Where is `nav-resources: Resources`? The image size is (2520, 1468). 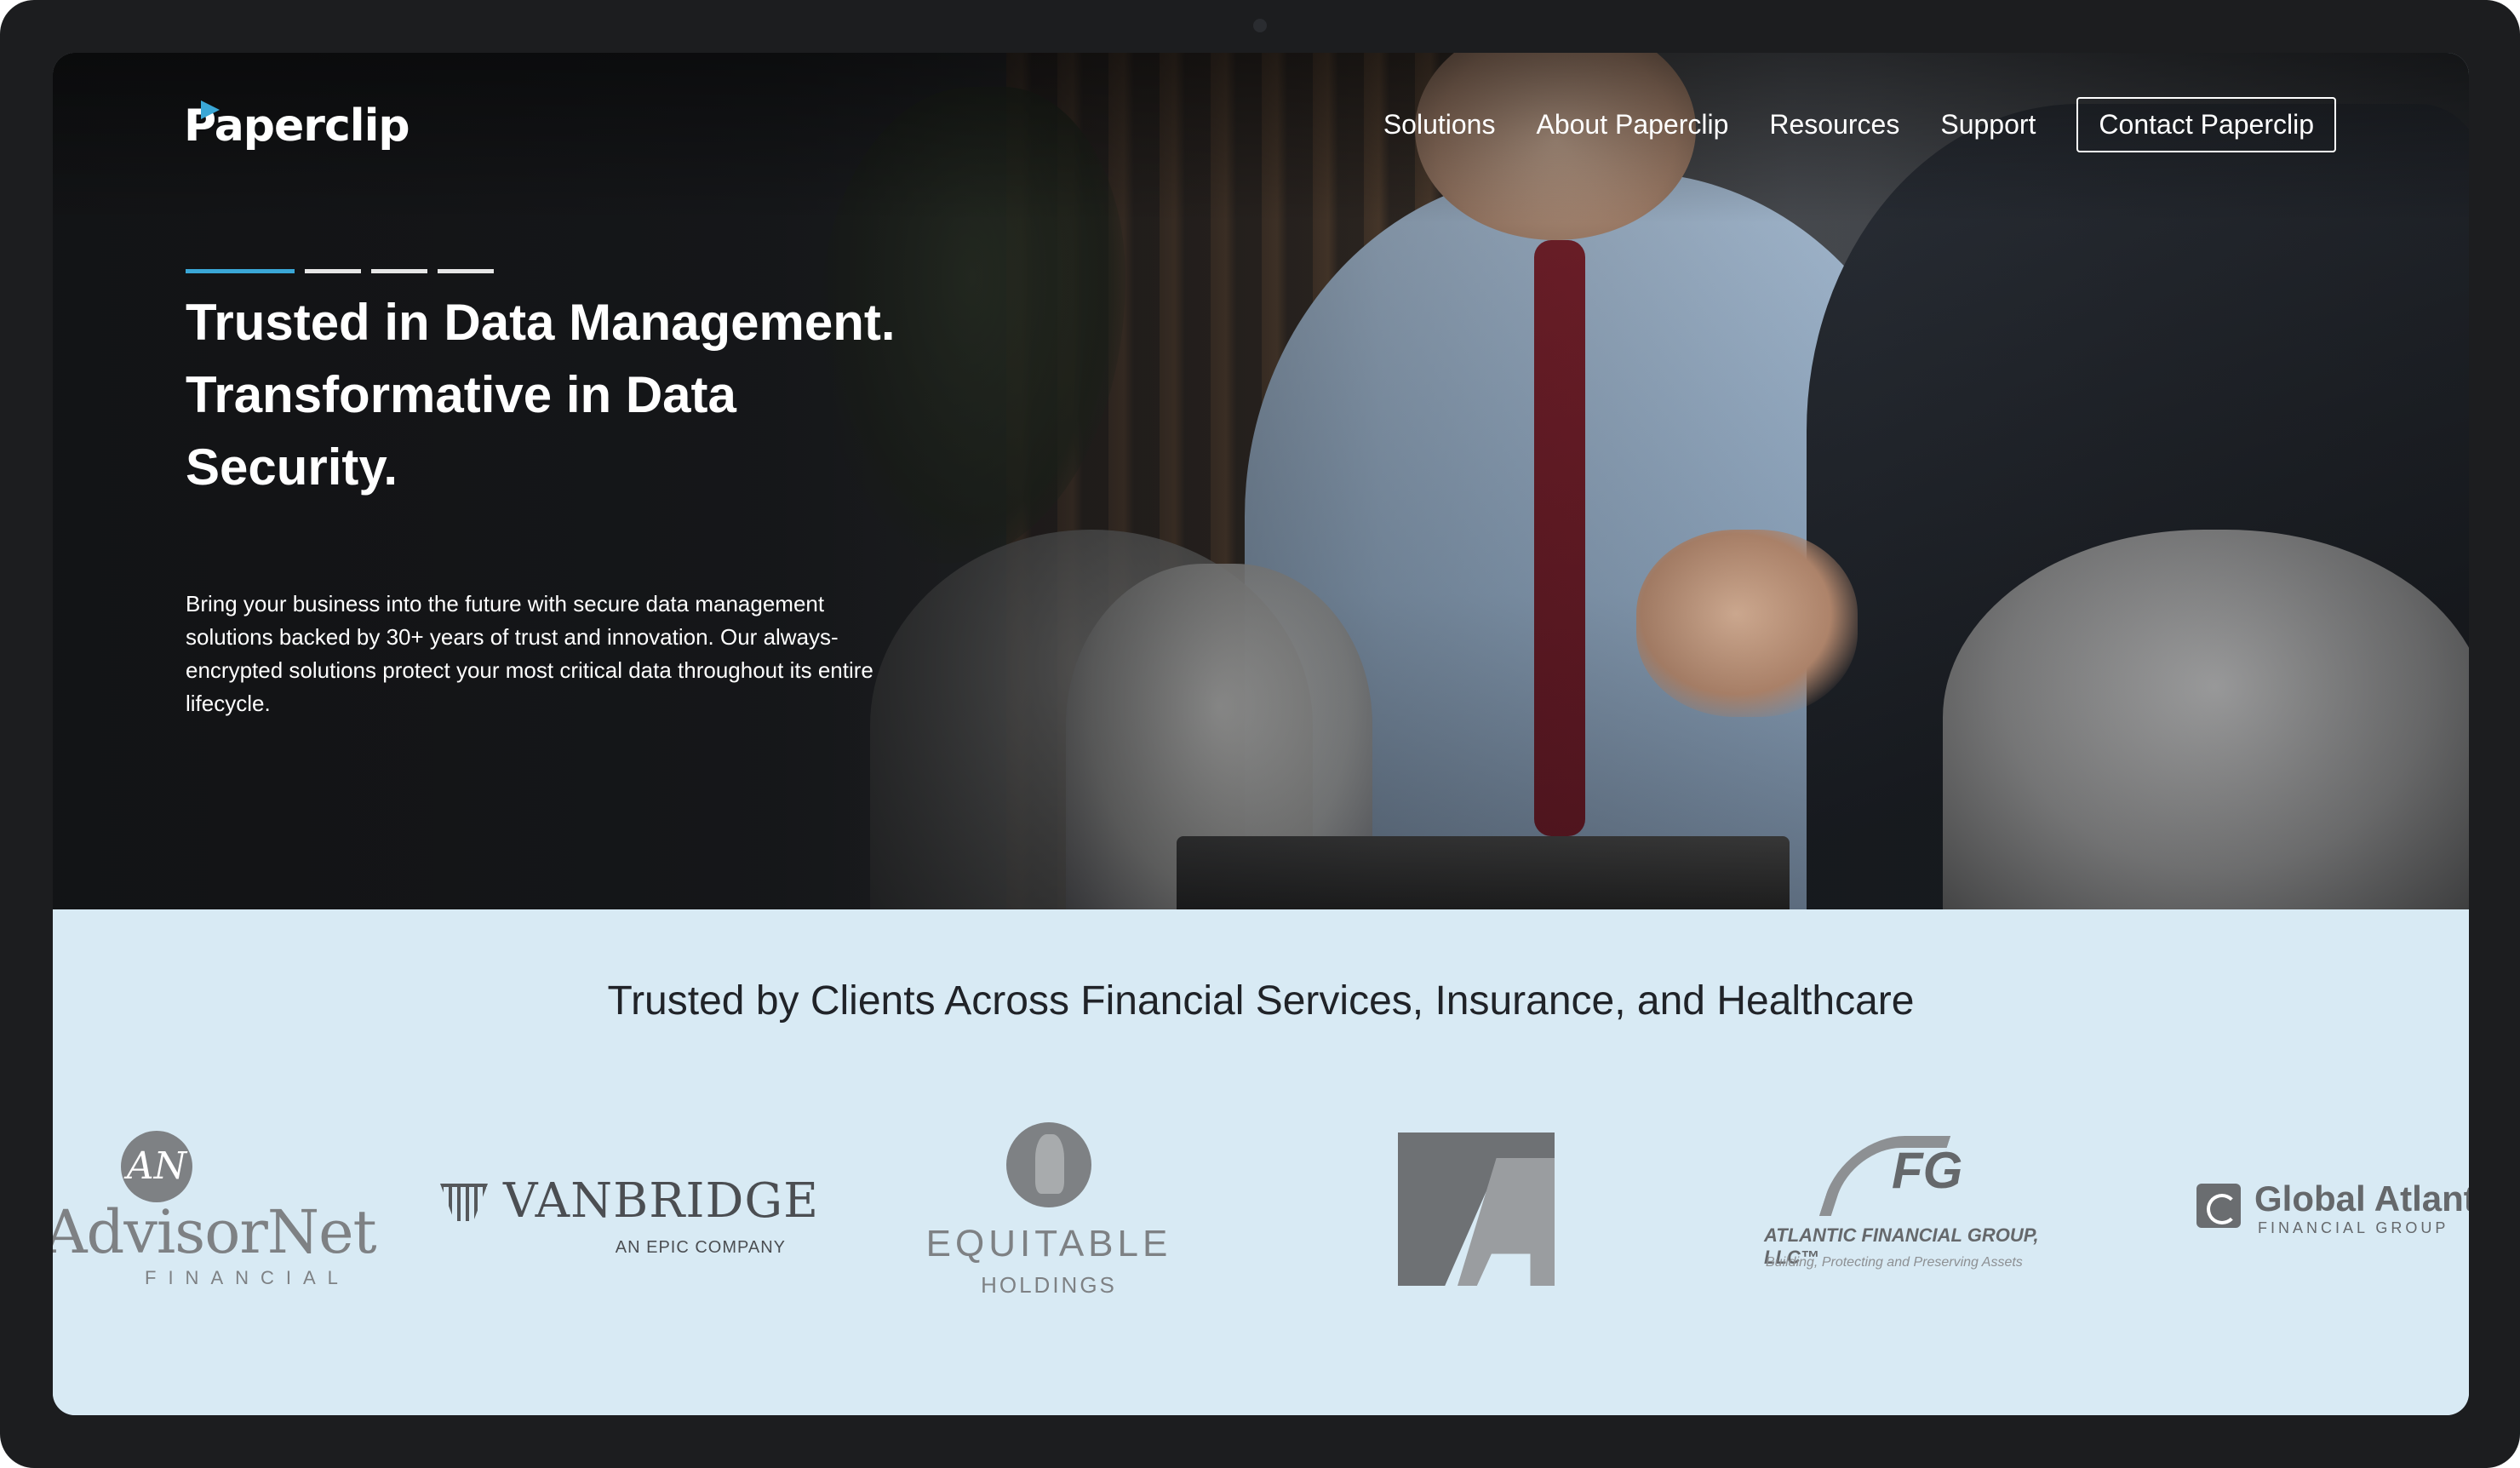
nav-resources: Resources is located at coordinates (1834, 124).